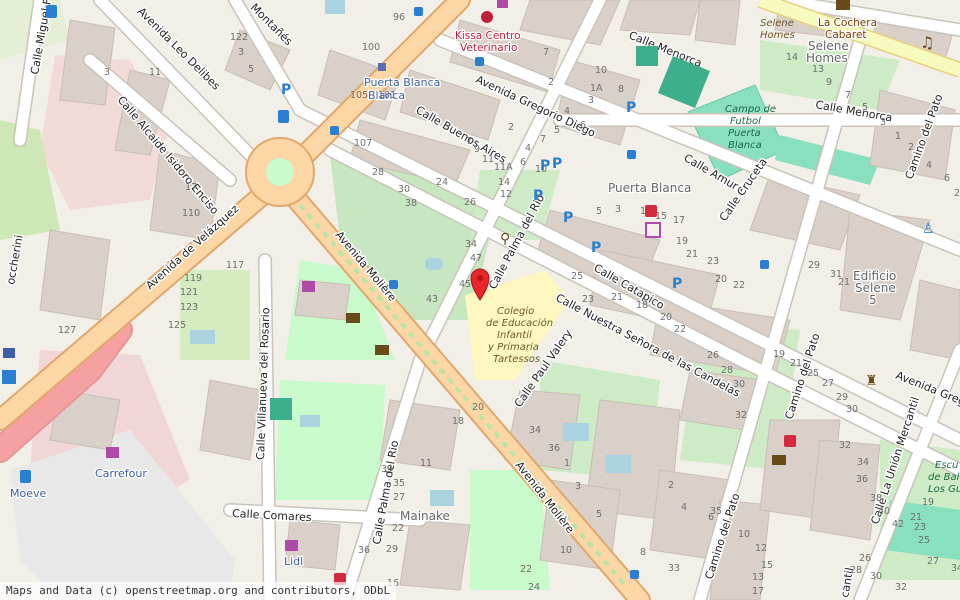  Describe the element at coordinates (516, 359) in the screenshot. I see `school-label: Tartessos` at that location.